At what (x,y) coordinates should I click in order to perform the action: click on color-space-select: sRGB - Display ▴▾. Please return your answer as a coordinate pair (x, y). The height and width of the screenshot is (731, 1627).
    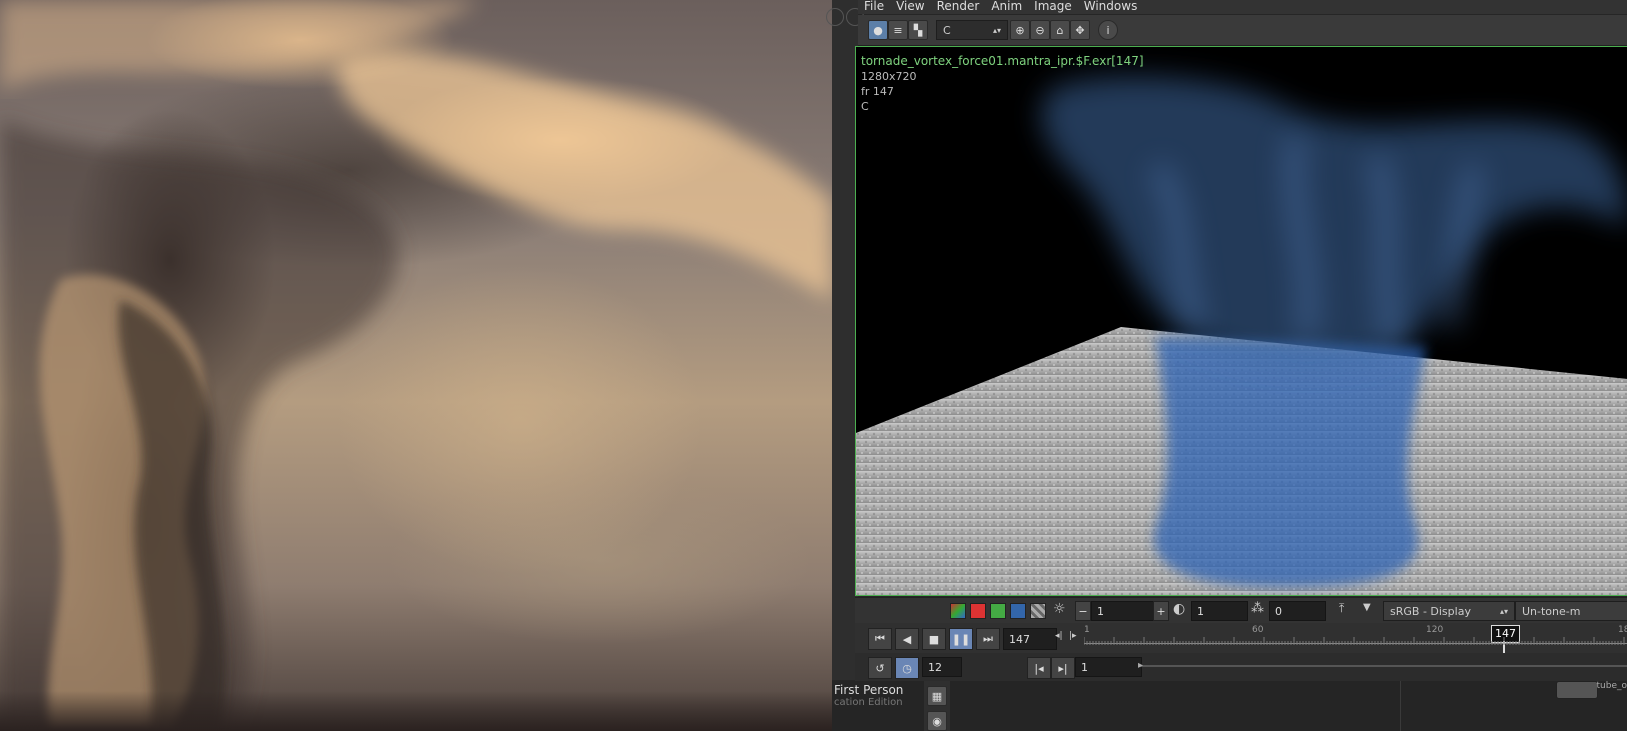
    Looking at the image, I should click on (1449, 611).